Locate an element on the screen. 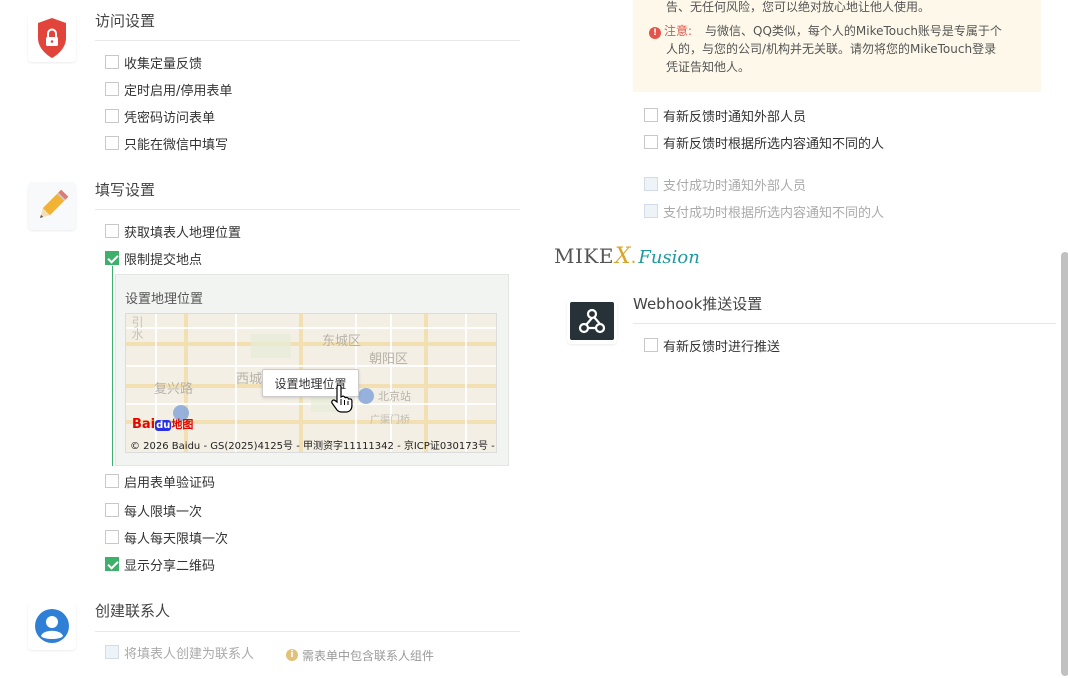 Image resolution: width=1068 pixels, height=678 pixels. contact-title: 创建联系人 is located at coordinates (133, 611).